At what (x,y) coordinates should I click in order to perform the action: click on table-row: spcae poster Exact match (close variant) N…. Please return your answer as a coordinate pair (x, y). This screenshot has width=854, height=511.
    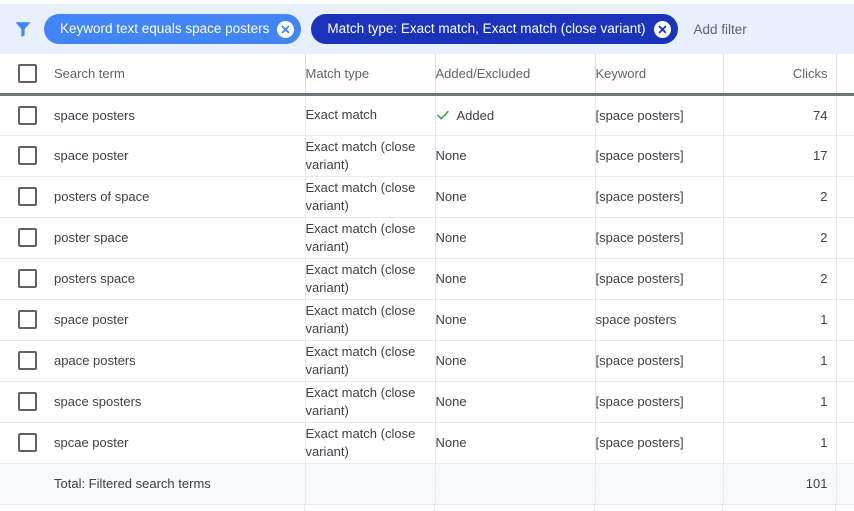
    Looking at the image, I should click on (427, 443).